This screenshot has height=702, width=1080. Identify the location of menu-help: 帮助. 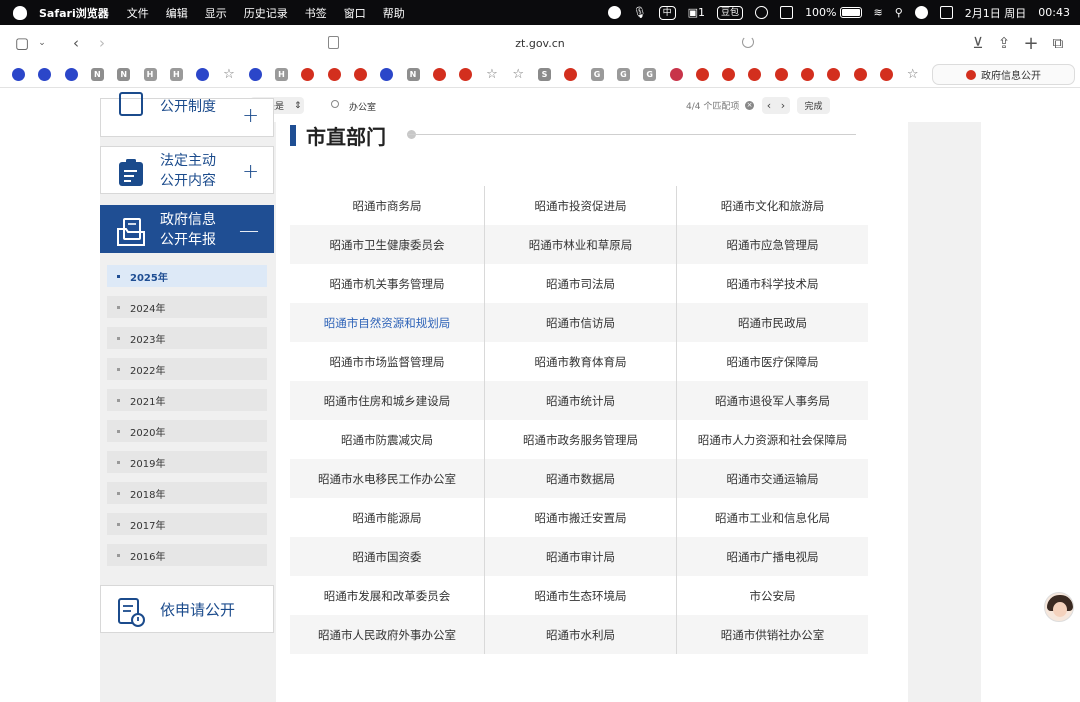
(394, 13).